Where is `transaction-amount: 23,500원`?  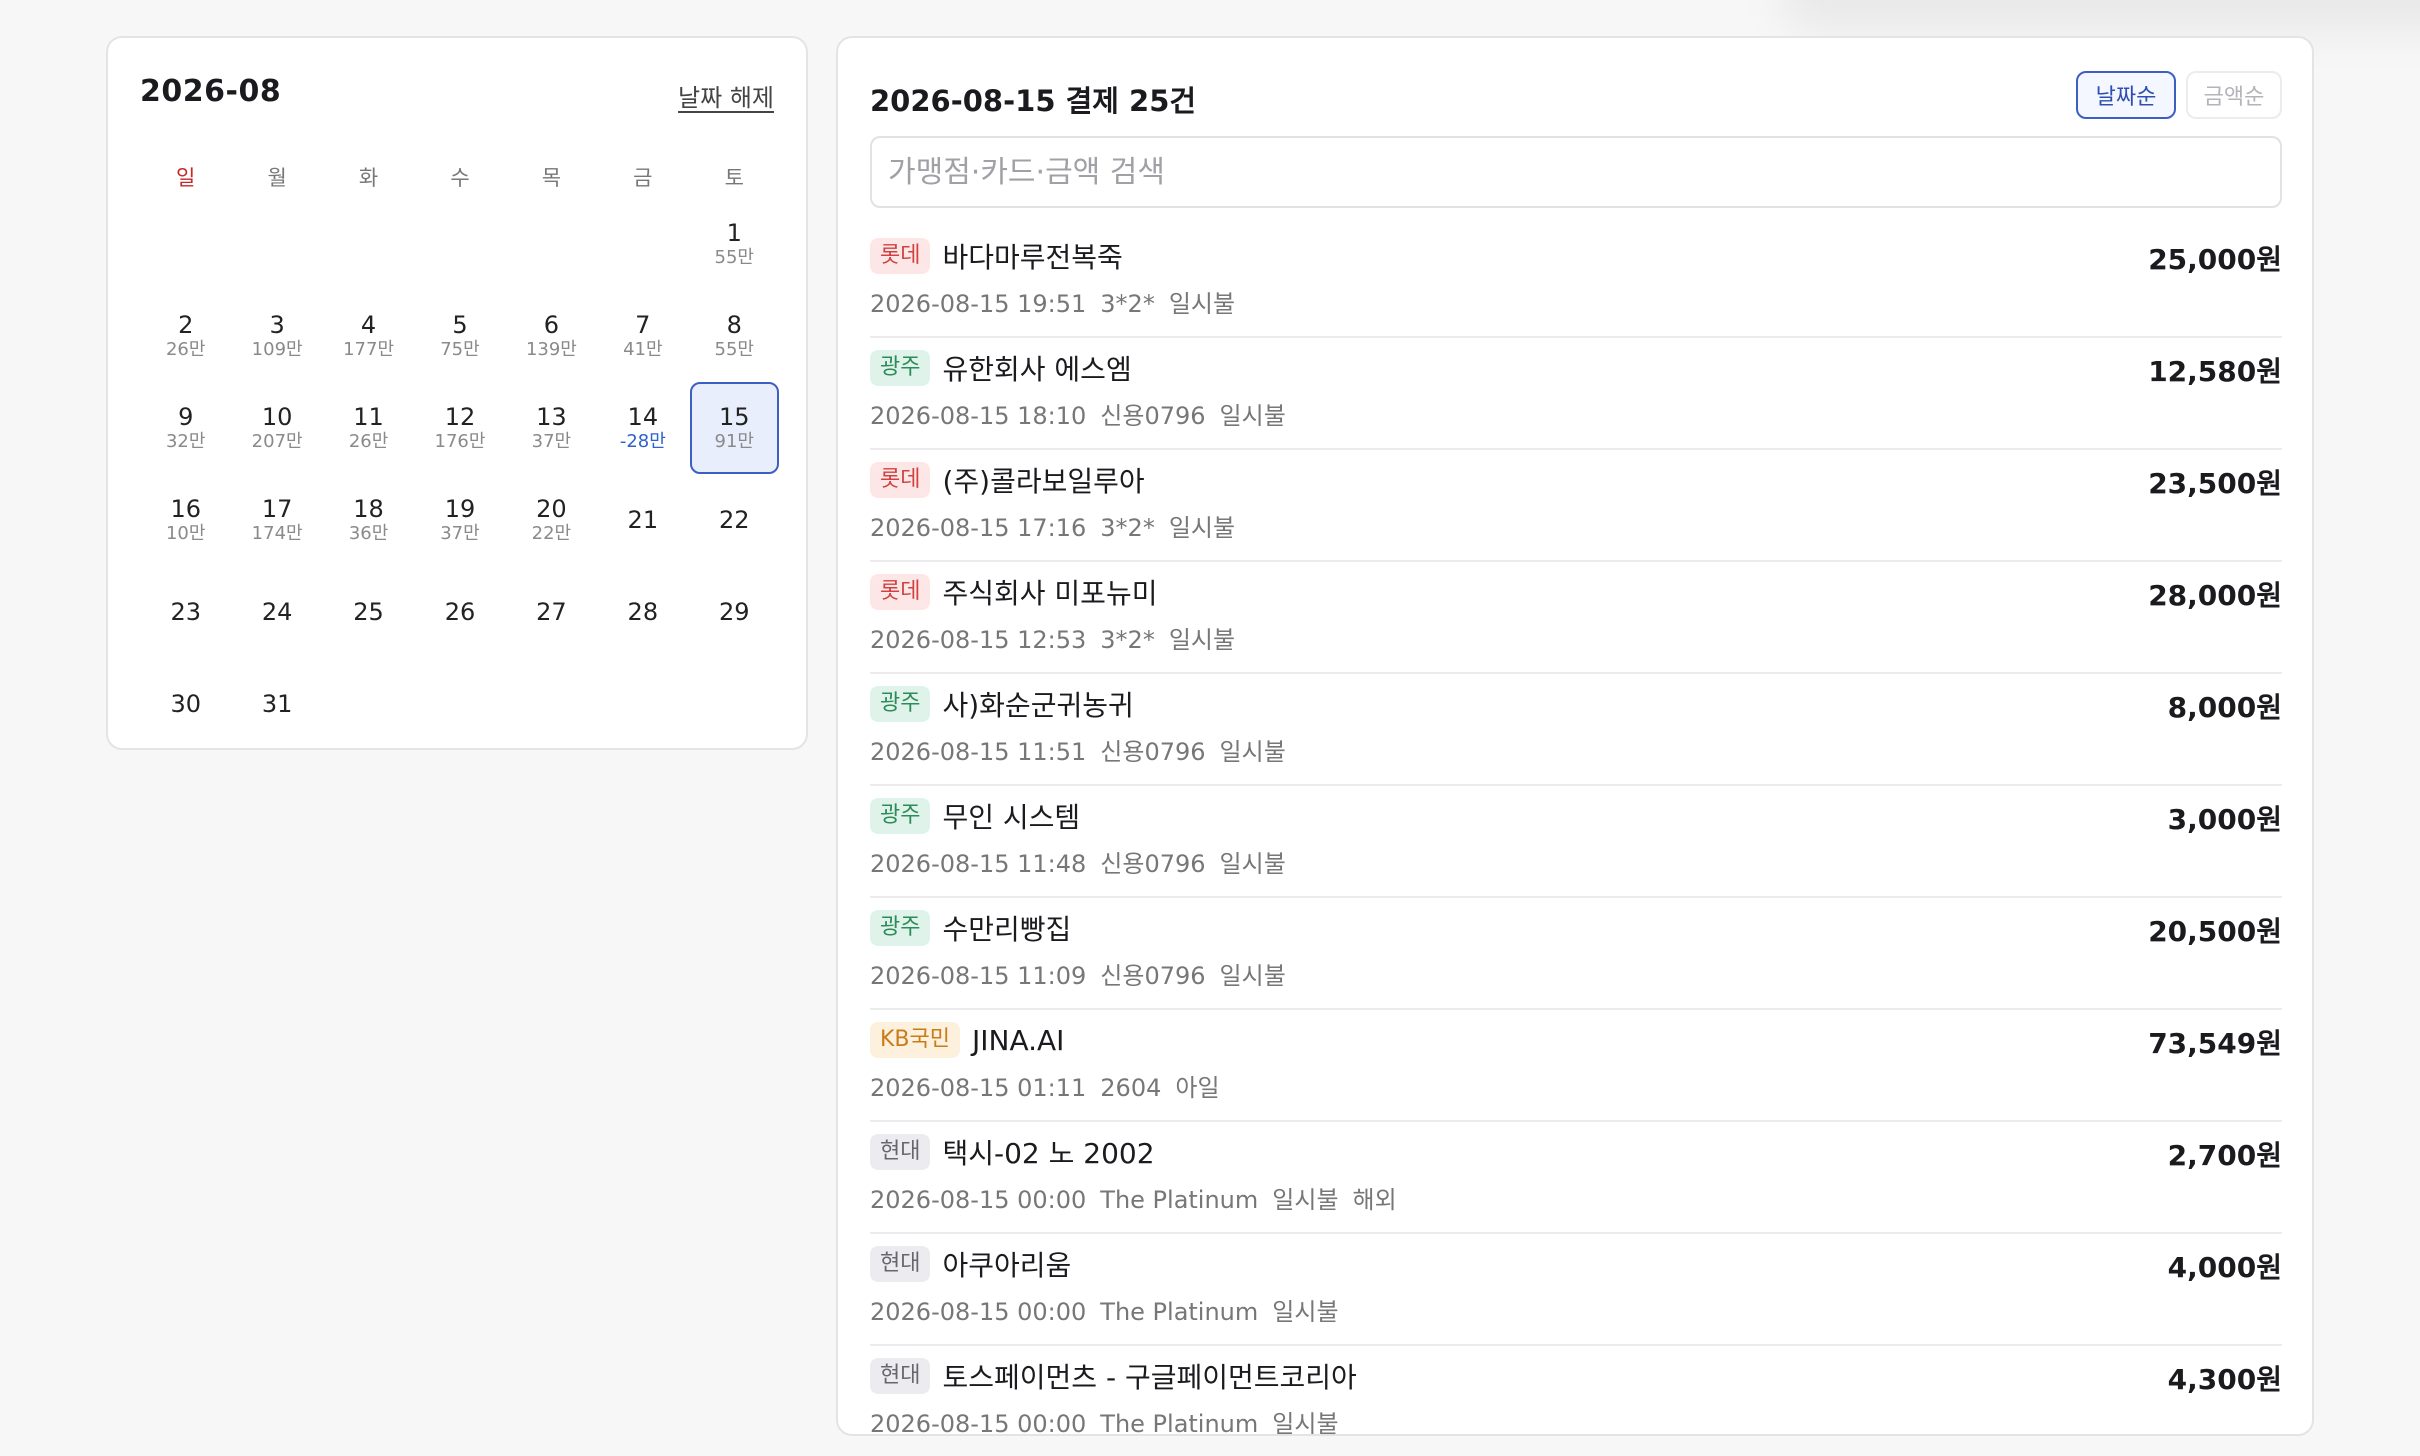
transaction-amount: 23,500원 is located at coordinates (2215, 483).